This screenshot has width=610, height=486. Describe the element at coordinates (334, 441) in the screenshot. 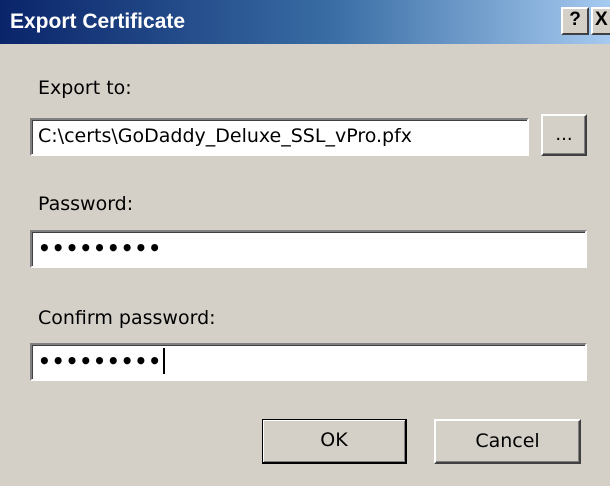

I see `ok-button: OK` at that location.